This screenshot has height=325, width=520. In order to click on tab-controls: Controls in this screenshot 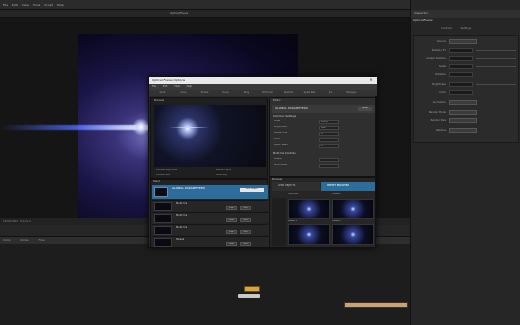, I will do `click(446, 28)`.